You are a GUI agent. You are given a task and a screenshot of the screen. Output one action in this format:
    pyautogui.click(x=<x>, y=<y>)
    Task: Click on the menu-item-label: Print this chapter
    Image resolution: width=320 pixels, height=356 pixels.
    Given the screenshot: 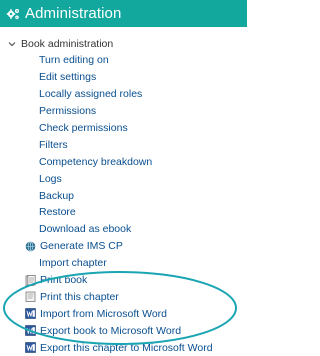 What is the action you would take?
    pyautogui.click(x=79, y=296)
    